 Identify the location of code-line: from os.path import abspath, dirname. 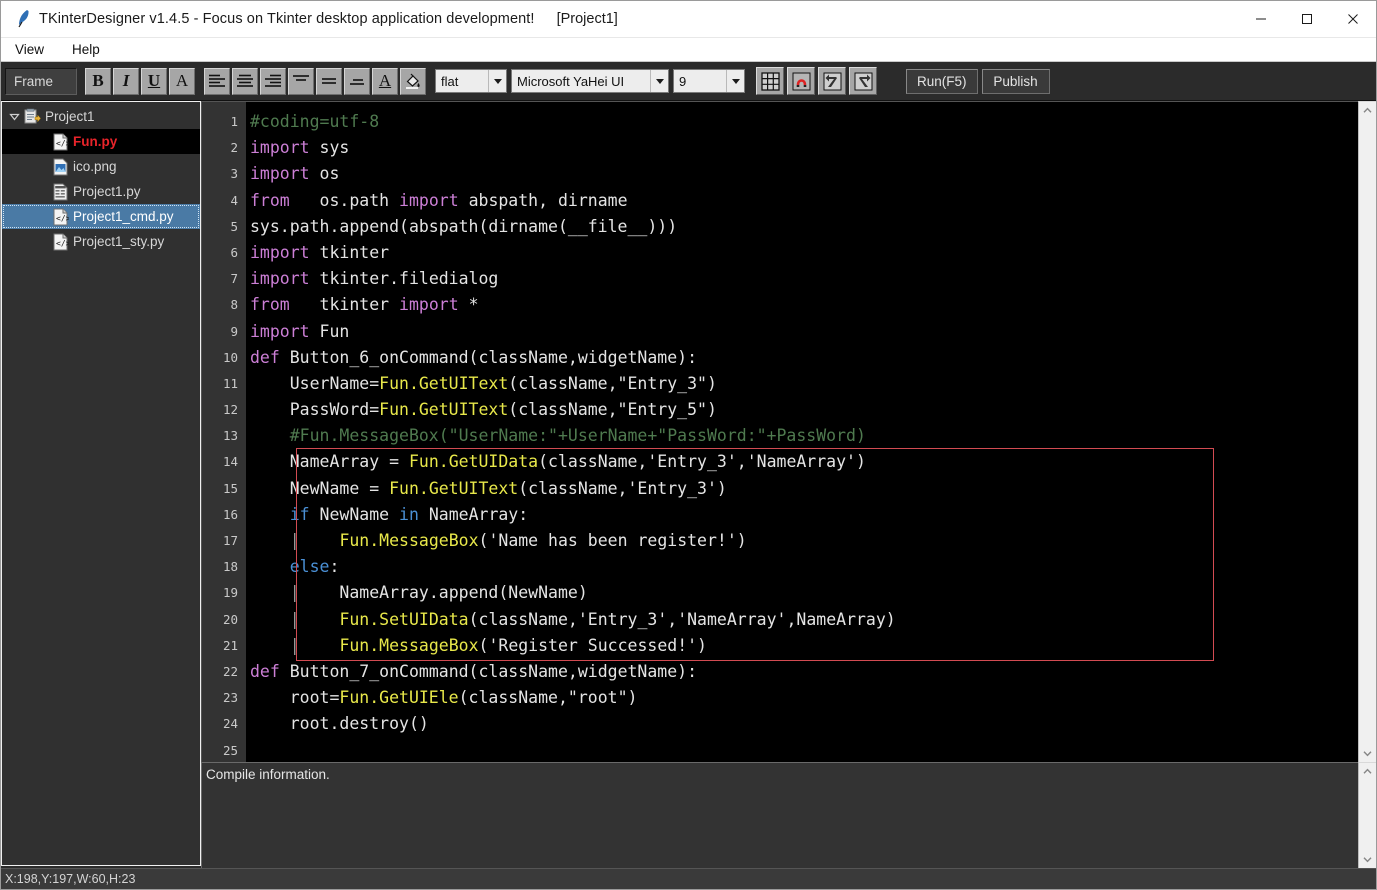
(439, 200).